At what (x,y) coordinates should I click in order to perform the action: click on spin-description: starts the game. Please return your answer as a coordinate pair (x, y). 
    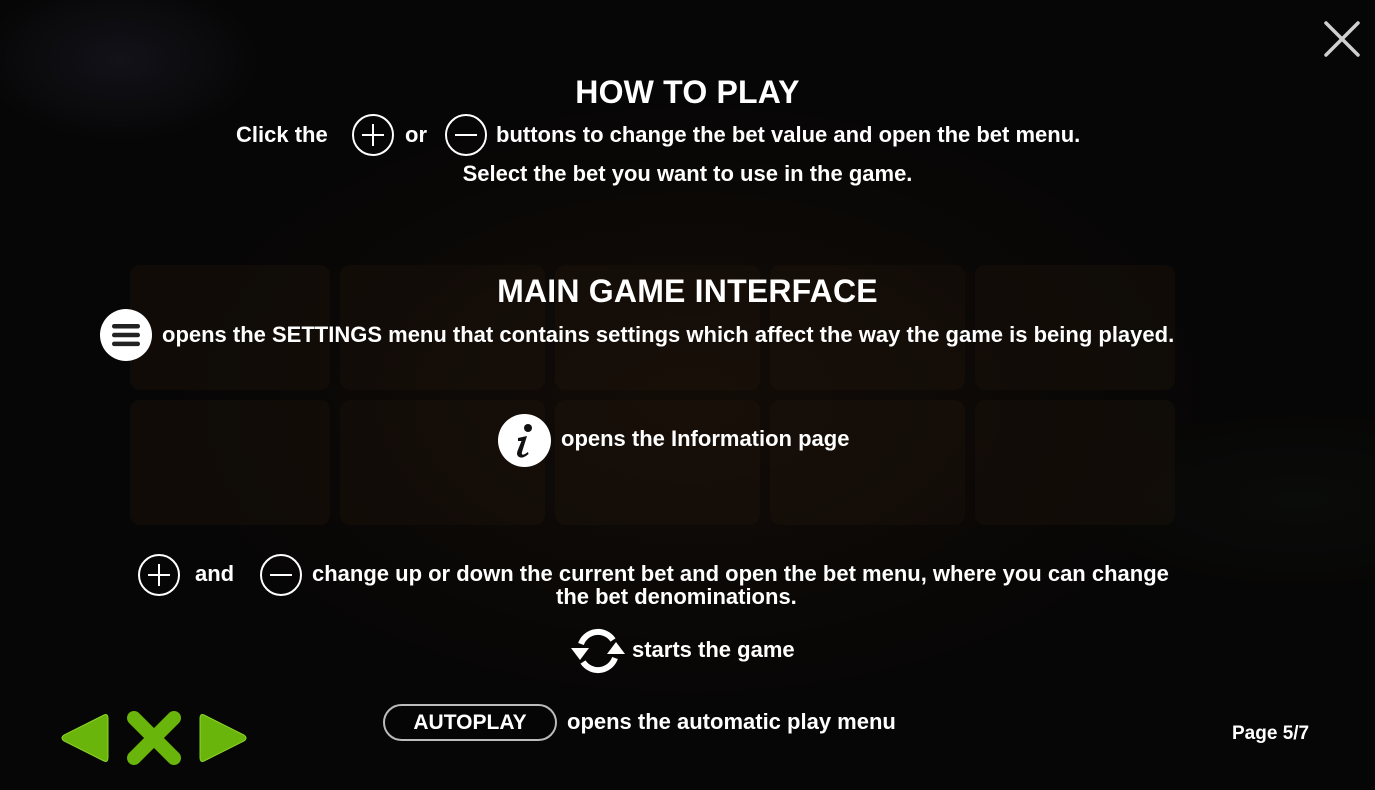
    Looking at the image, I should click on (713, 649).